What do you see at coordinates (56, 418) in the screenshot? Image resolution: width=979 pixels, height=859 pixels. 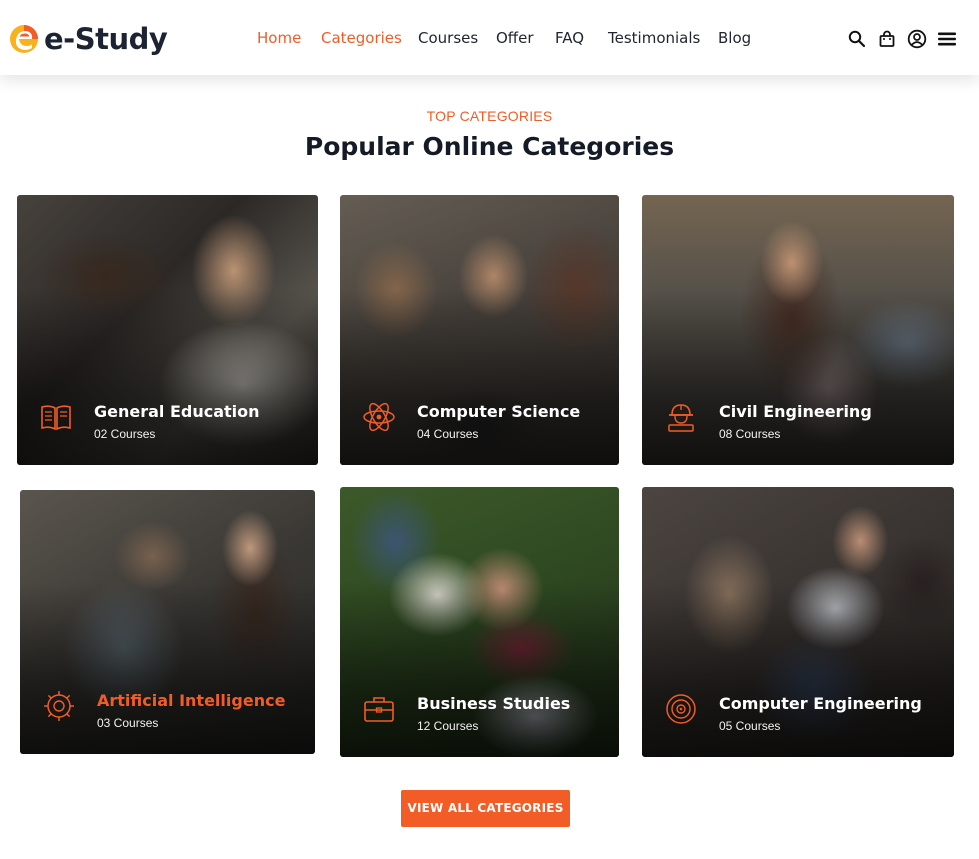 I see `book-icon` at bounding box center [56, 418].